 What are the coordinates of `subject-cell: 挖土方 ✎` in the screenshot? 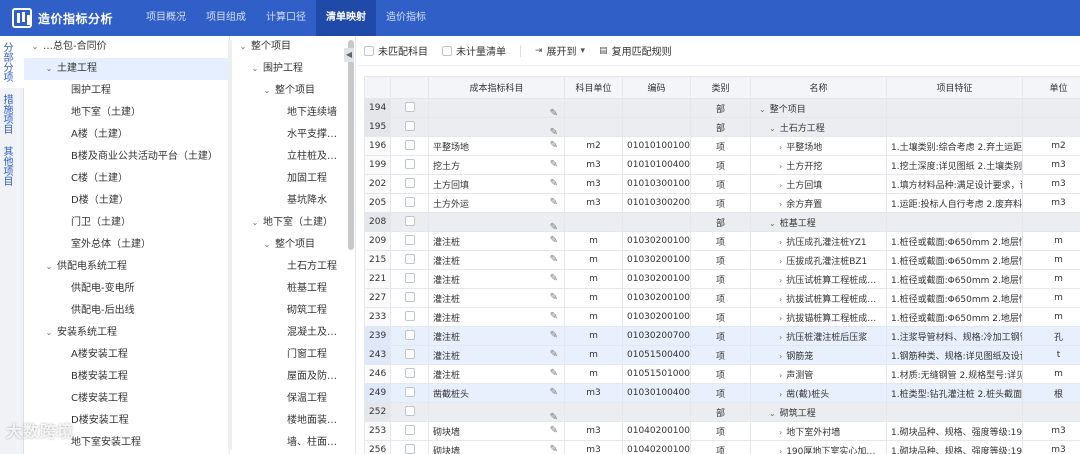 It's located at (496, 165).